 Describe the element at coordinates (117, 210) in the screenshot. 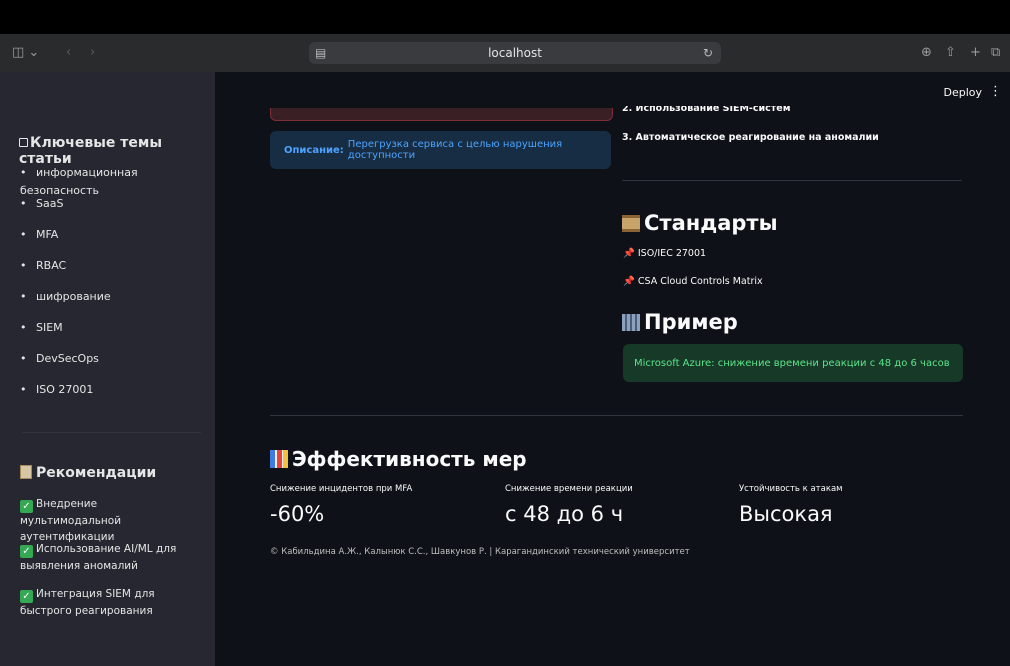

I see `list-item: SaaS` at that location.